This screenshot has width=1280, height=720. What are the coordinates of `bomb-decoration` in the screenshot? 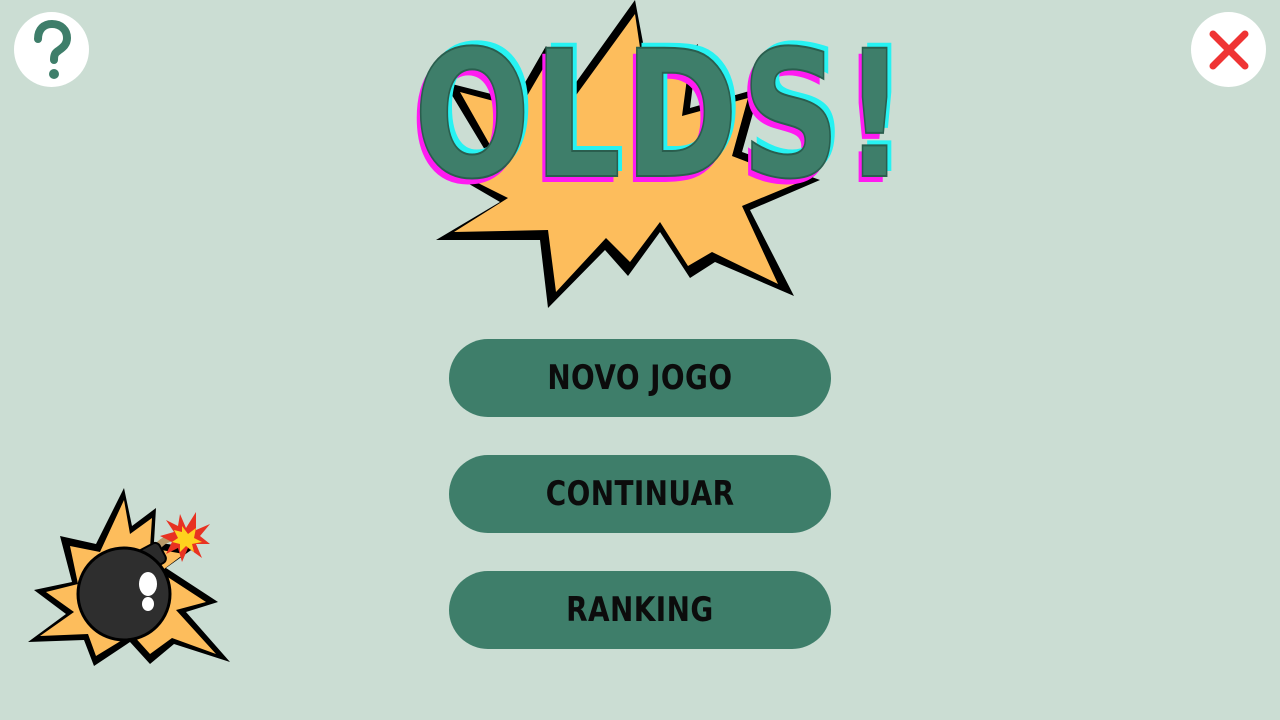 It's located at (131, 576).